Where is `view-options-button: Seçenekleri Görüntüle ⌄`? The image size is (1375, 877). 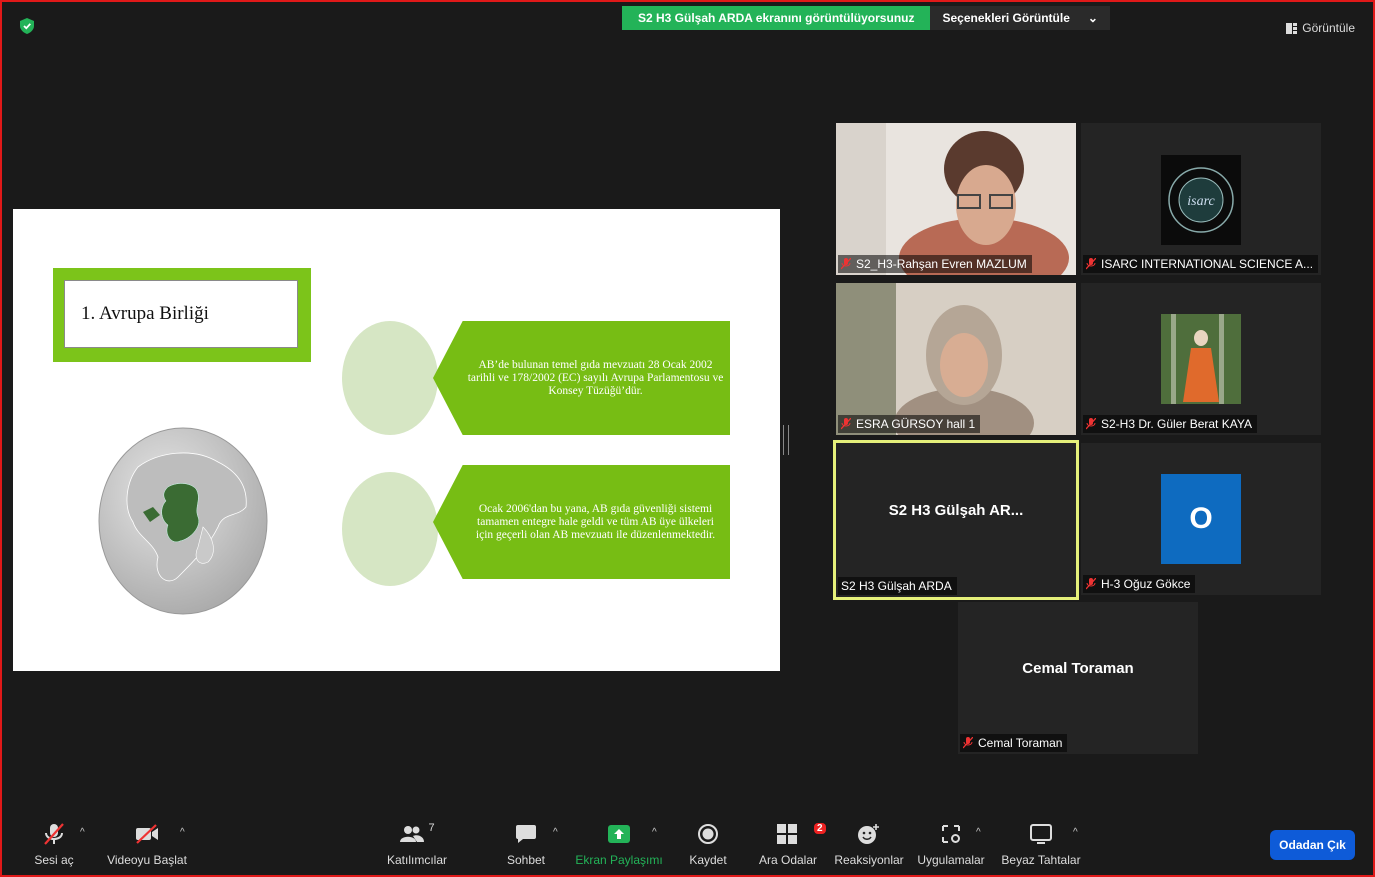
view-options-button: Seçenekleri Görüntüle ⌄ is located at coordinates (1020, 18).